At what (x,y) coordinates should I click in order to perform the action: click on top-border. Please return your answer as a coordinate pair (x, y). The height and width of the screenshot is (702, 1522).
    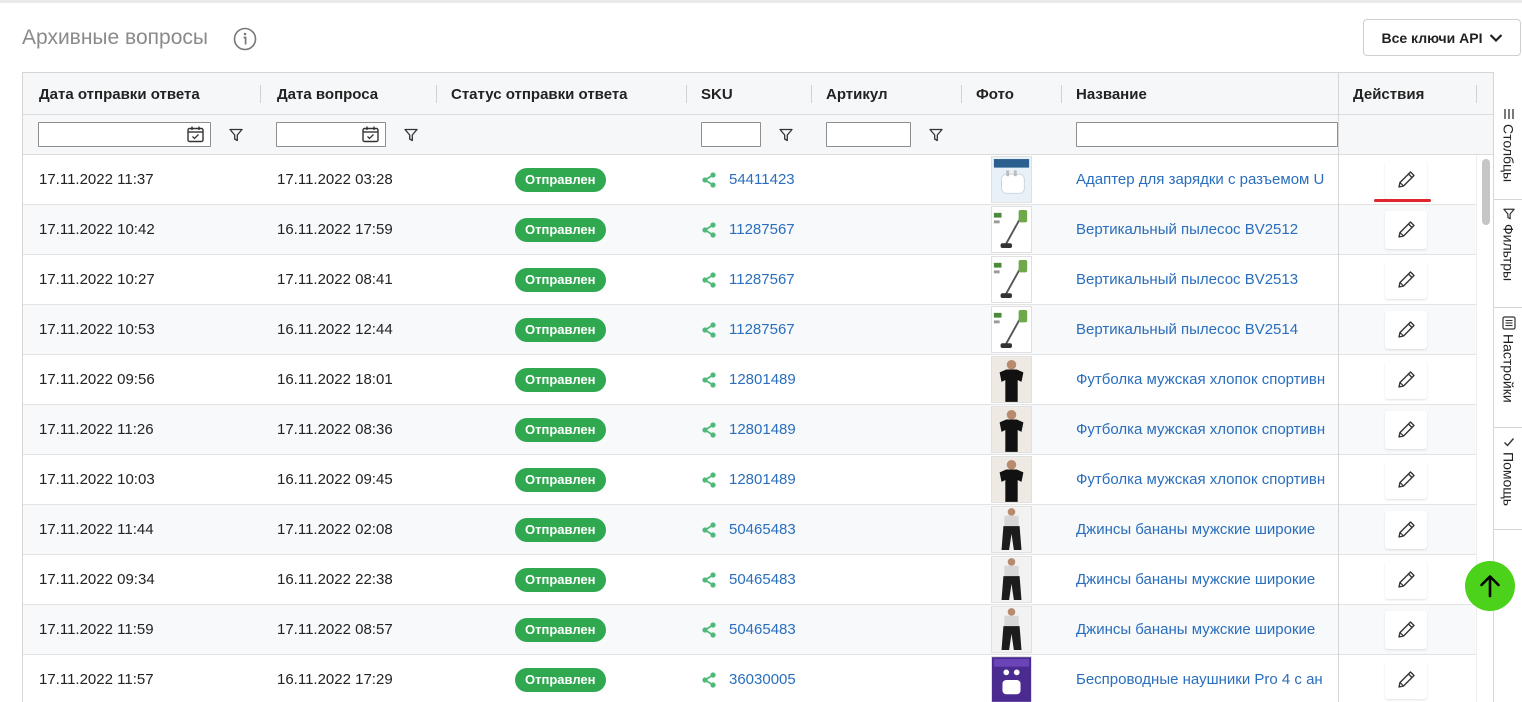
    Looking at the image, I should click on (761, 1).